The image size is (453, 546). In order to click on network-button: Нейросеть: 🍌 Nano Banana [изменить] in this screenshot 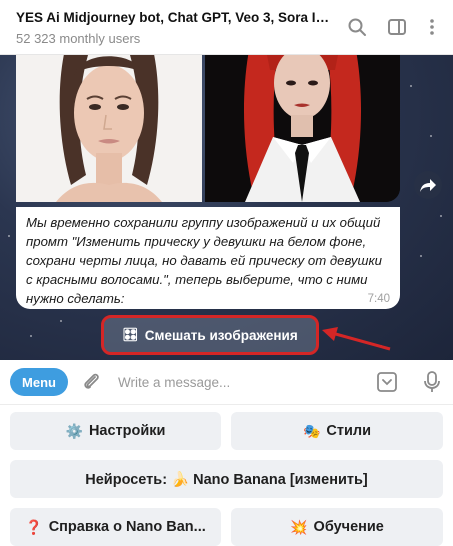, I will do `click(226, 479)`.